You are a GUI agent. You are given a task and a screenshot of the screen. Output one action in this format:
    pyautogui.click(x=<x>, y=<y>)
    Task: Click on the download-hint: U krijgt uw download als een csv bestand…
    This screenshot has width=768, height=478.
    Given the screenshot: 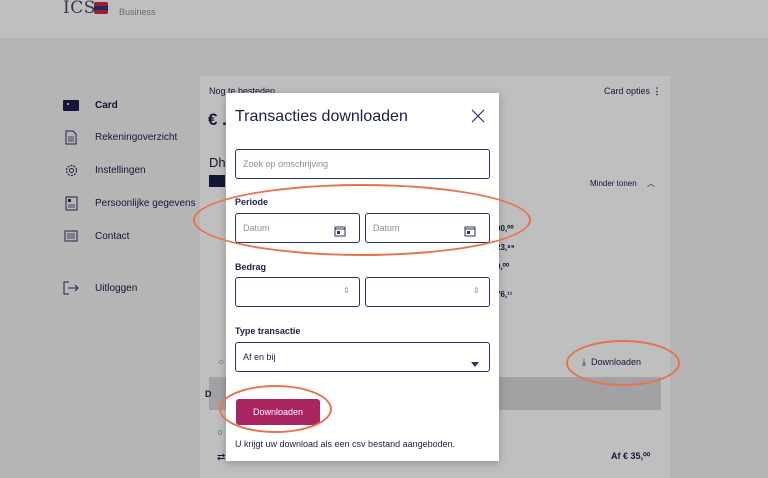 What is the action you would take?
    pyautogui.click(x=345, y=444)
    